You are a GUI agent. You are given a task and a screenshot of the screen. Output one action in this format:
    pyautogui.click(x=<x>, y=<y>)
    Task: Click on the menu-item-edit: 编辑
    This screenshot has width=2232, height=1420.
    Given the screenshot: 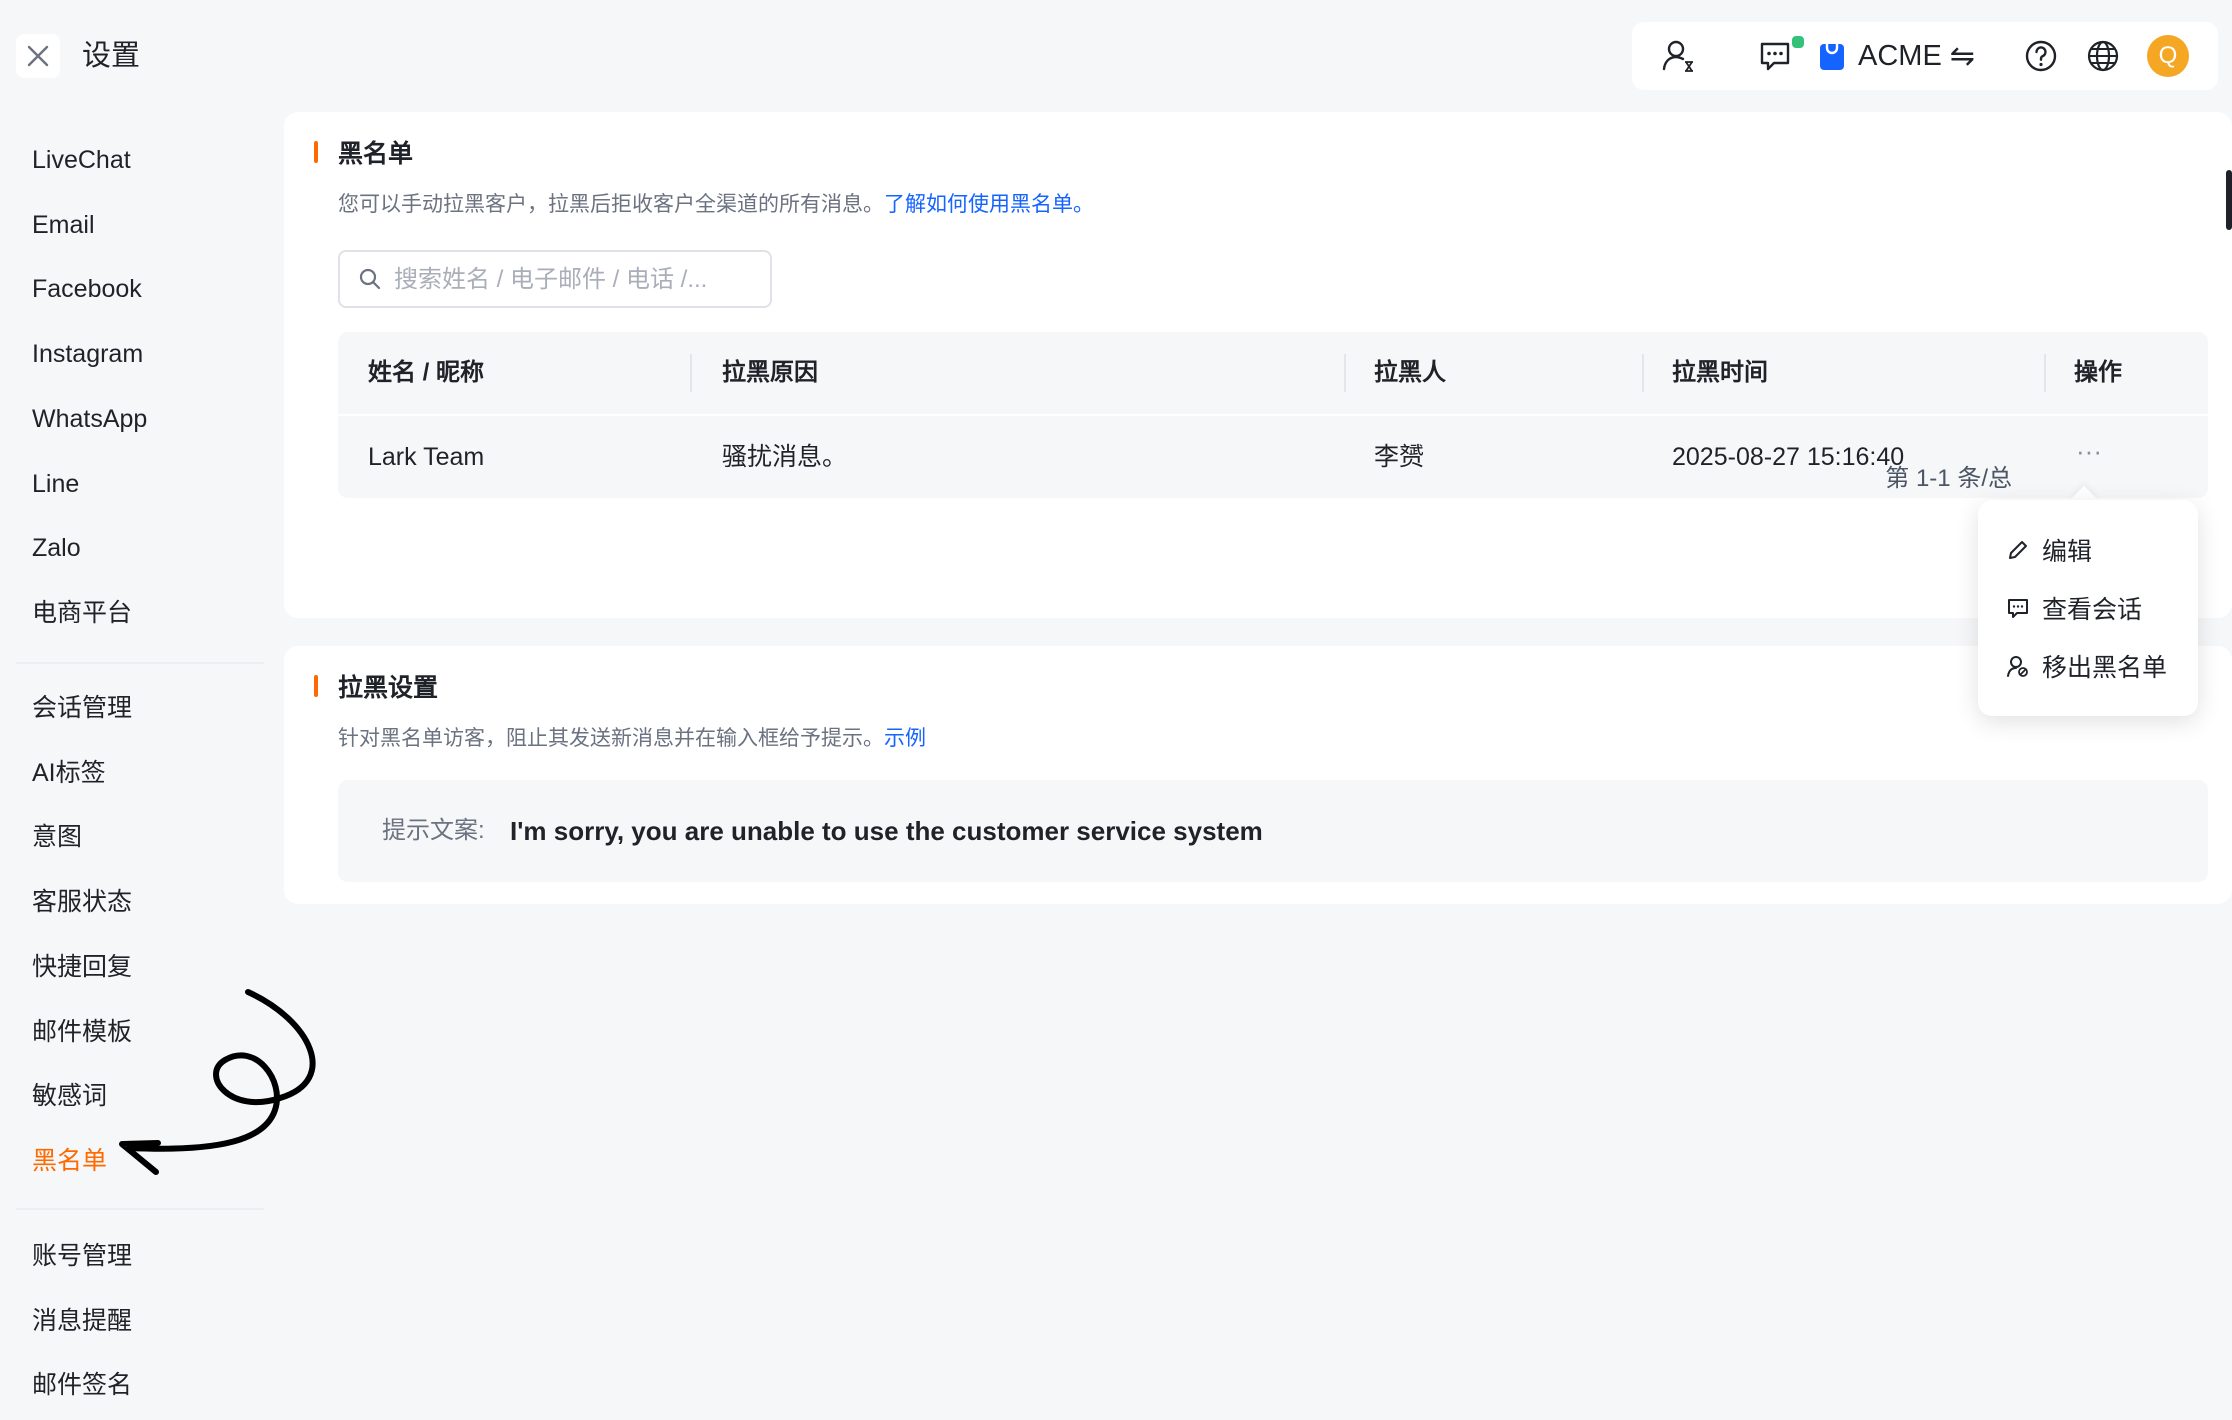 What is the action you would take?
    pyautogui.click(x=2049, y=550)
    